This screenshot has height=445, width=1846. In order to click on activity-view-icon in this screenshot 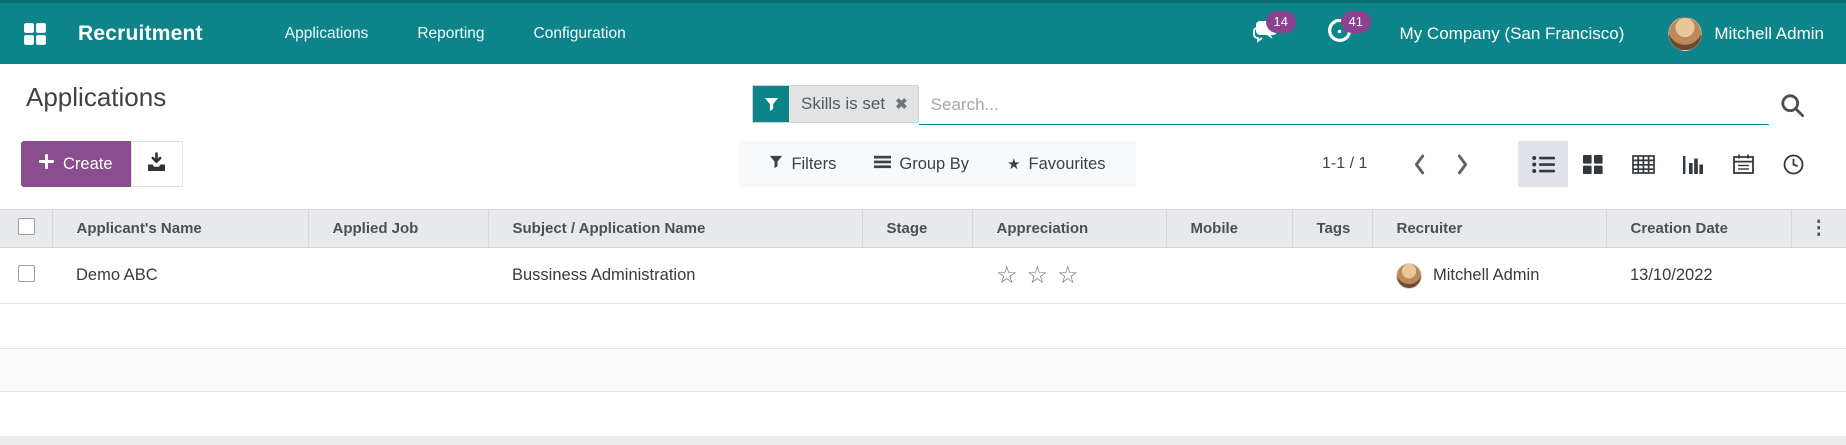, I will do `click(1793, 164)`.